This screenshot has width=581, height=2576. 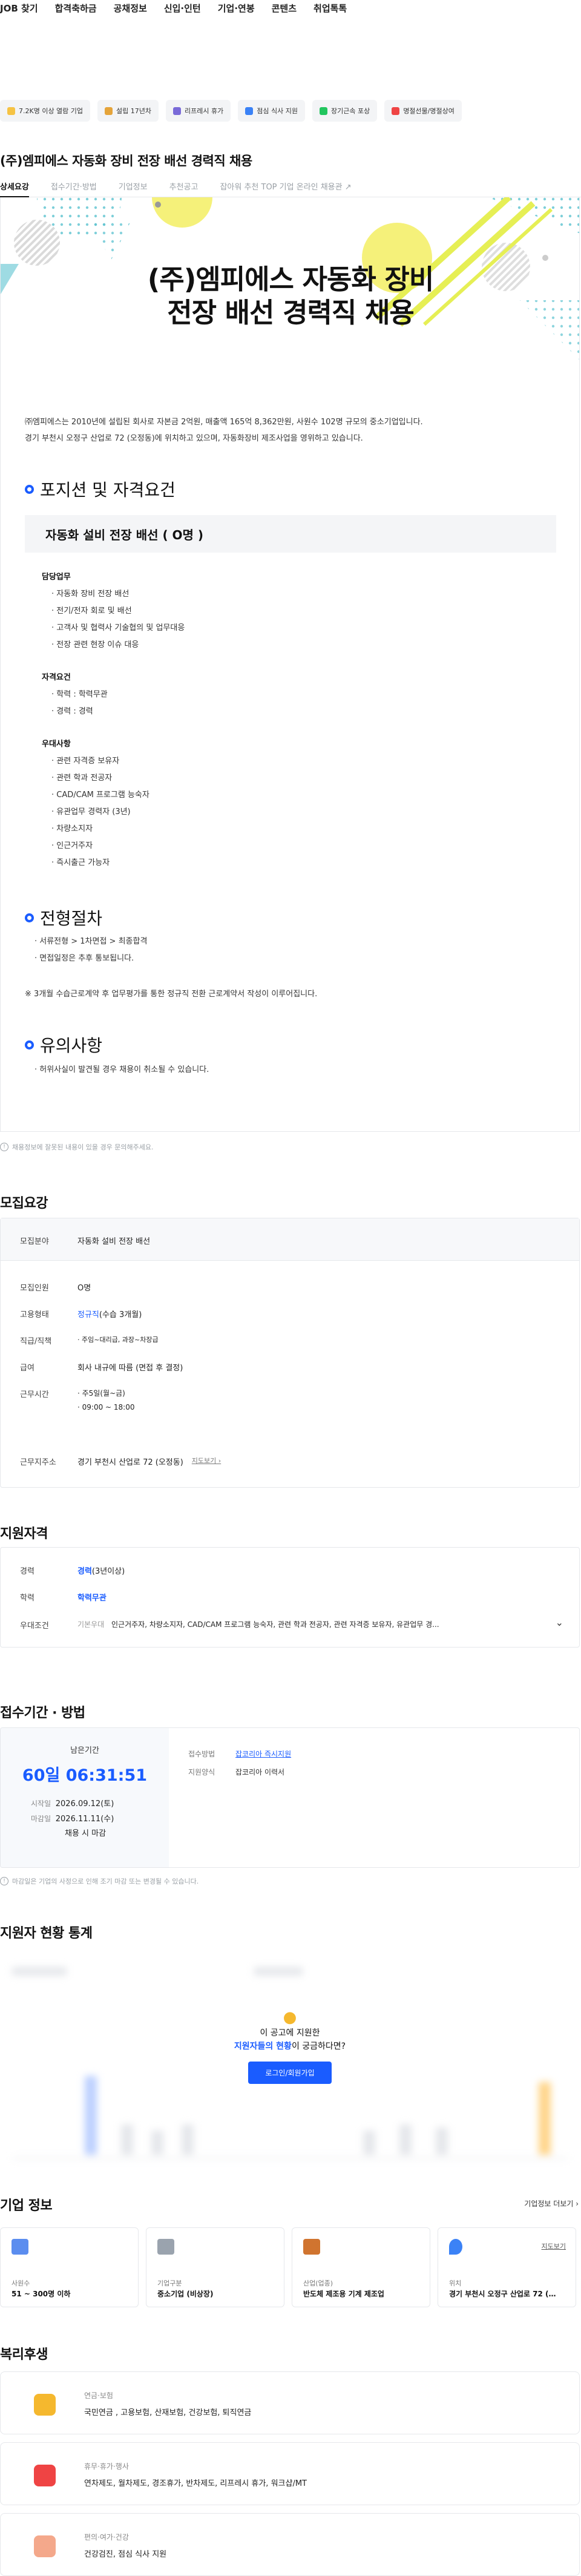 What do you see at coordinates (56, 677) in the screenshot?
I see `qual-title: 자격요건` at bounding box center [56, 677].